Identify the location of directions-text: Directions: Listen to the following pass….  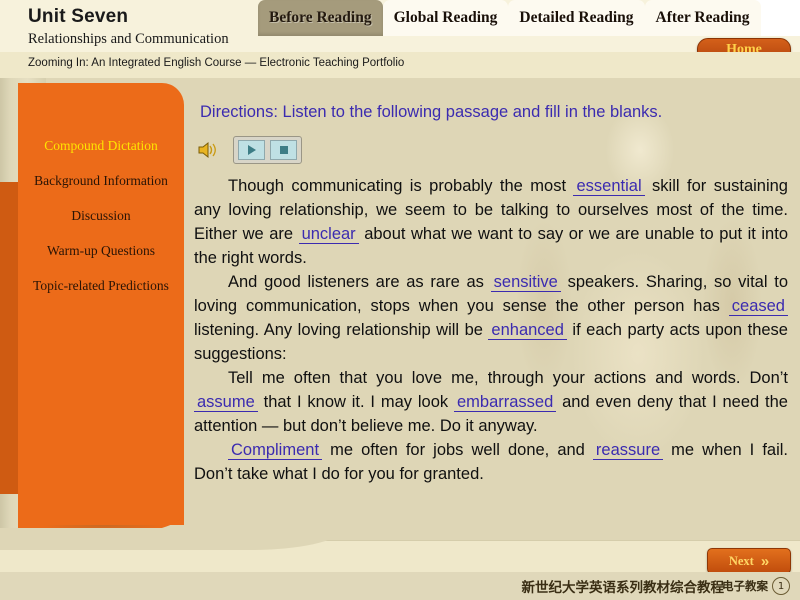
(431, 112).